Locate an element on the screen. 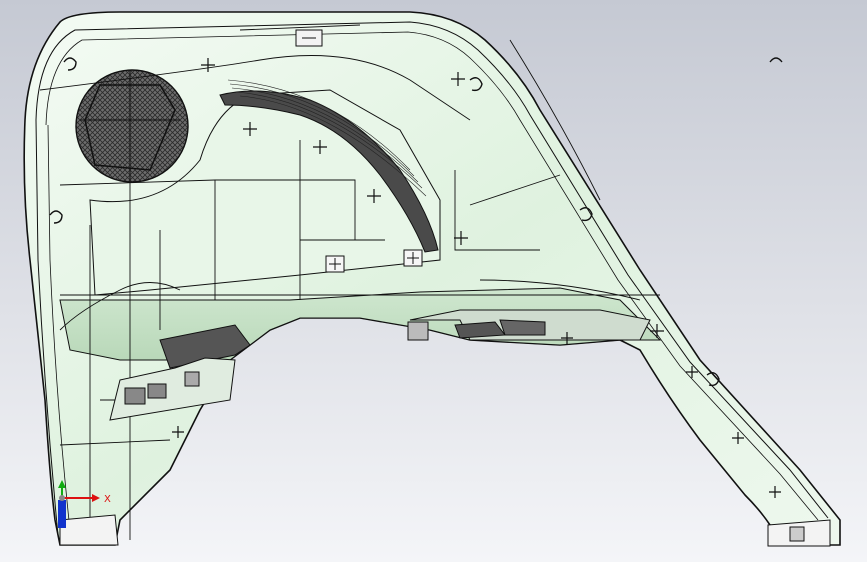 The width and height of the screenshot is (867, 562). axis-triad: X is located at coordinates (84, 504).